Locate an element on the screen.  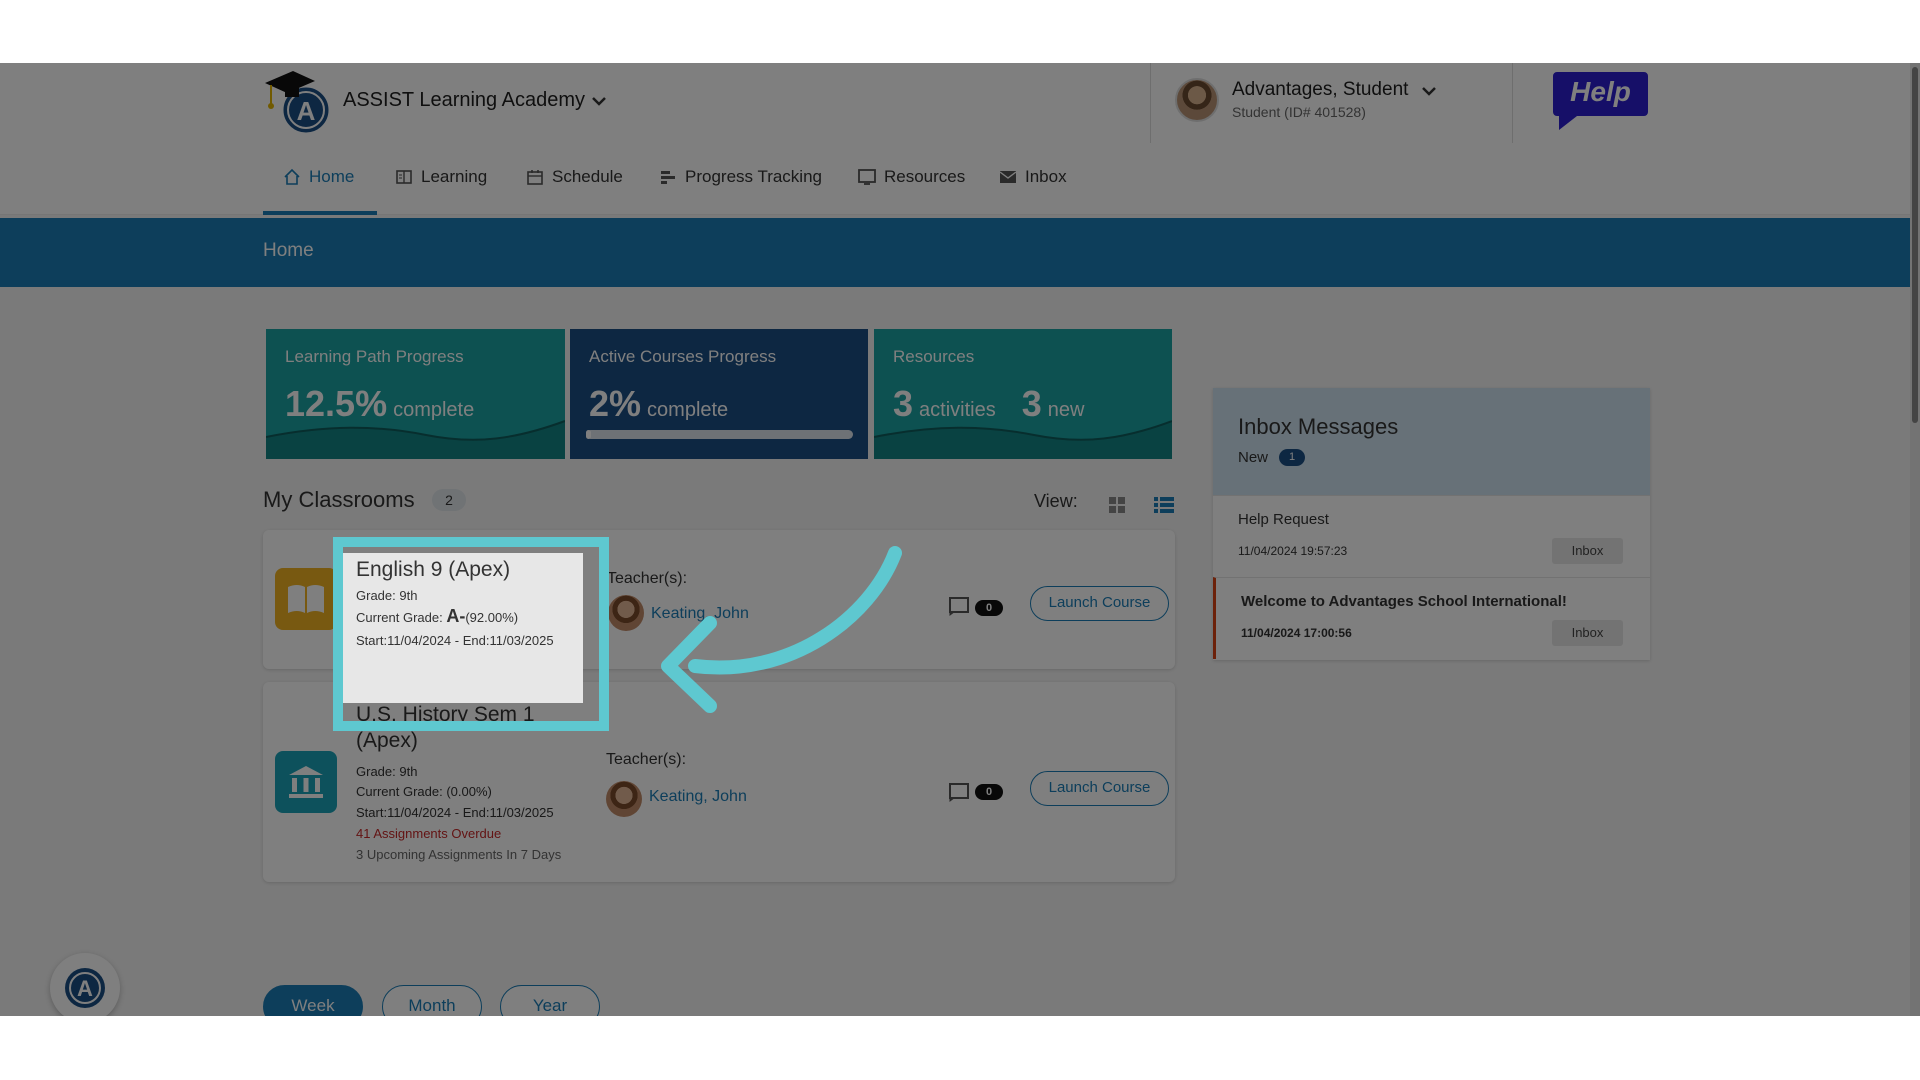
view-label: View: is located at coordinates (1056, 501).